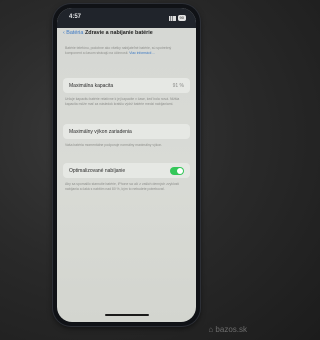  I want to click on status-icons: 90, so click(177, 18).